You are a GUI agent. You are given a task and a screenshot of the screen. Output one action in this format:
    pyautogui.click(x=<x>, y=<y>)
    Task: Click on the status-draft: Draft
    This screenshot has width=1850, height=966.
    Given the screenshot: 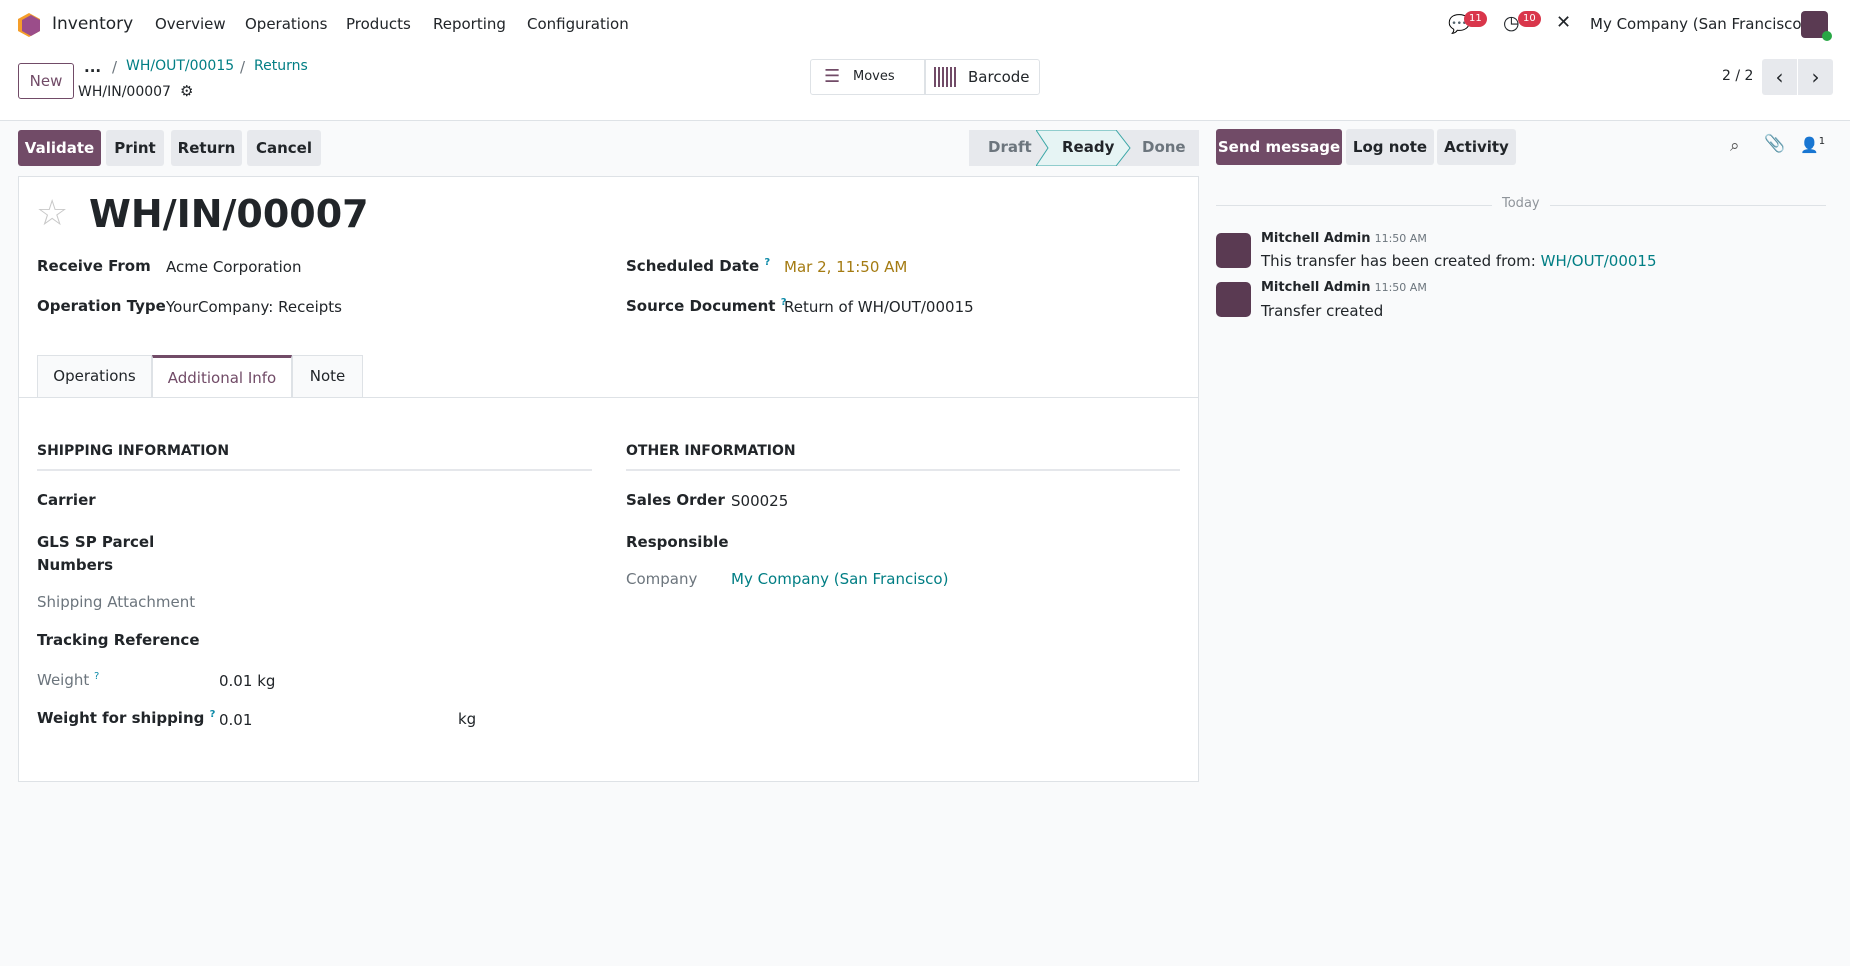 What is the action you would take?
    pyautogui.click(x=1010, y=147)
    